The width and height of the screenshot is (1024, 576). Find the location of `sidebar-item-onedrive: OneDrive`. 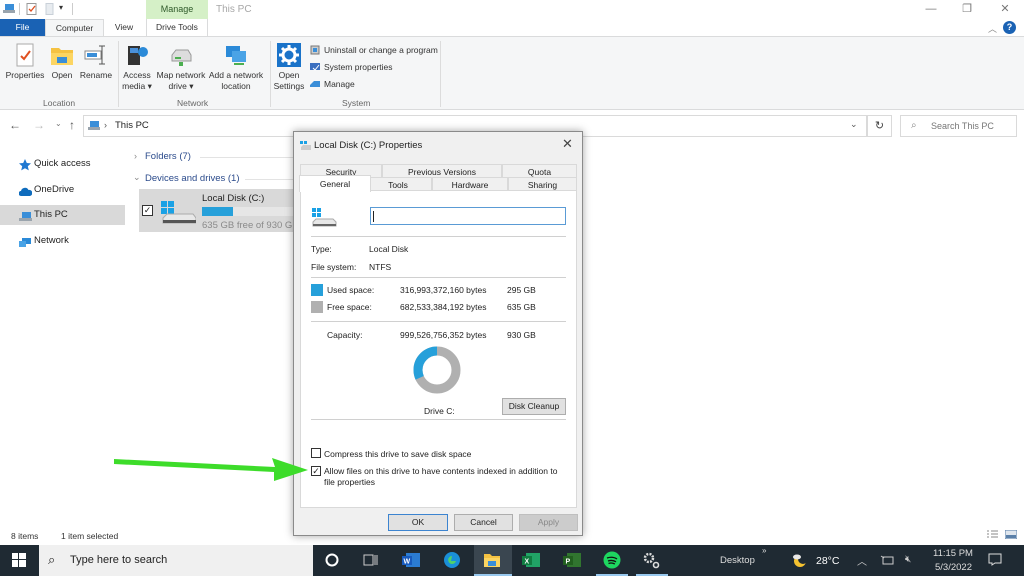

sidebar-item-onedrive: OneDrive is located at coordinates (62, 190).